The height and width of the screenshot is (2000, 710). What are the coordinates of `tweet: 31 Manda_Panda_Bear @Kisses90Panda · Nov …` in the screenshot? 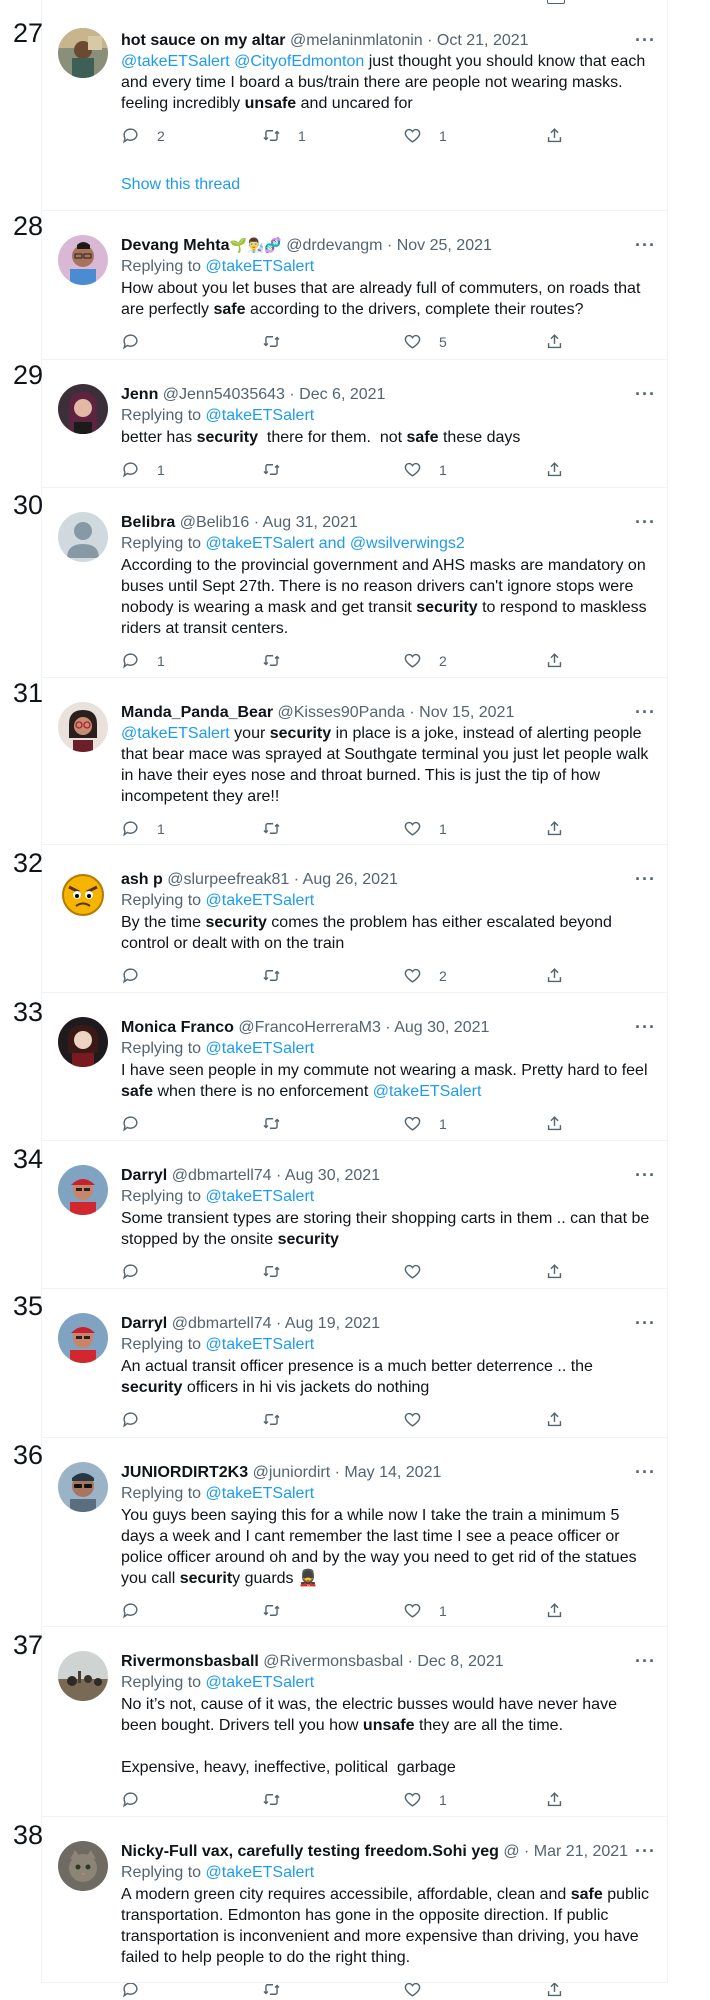 It's located at (355, 761).